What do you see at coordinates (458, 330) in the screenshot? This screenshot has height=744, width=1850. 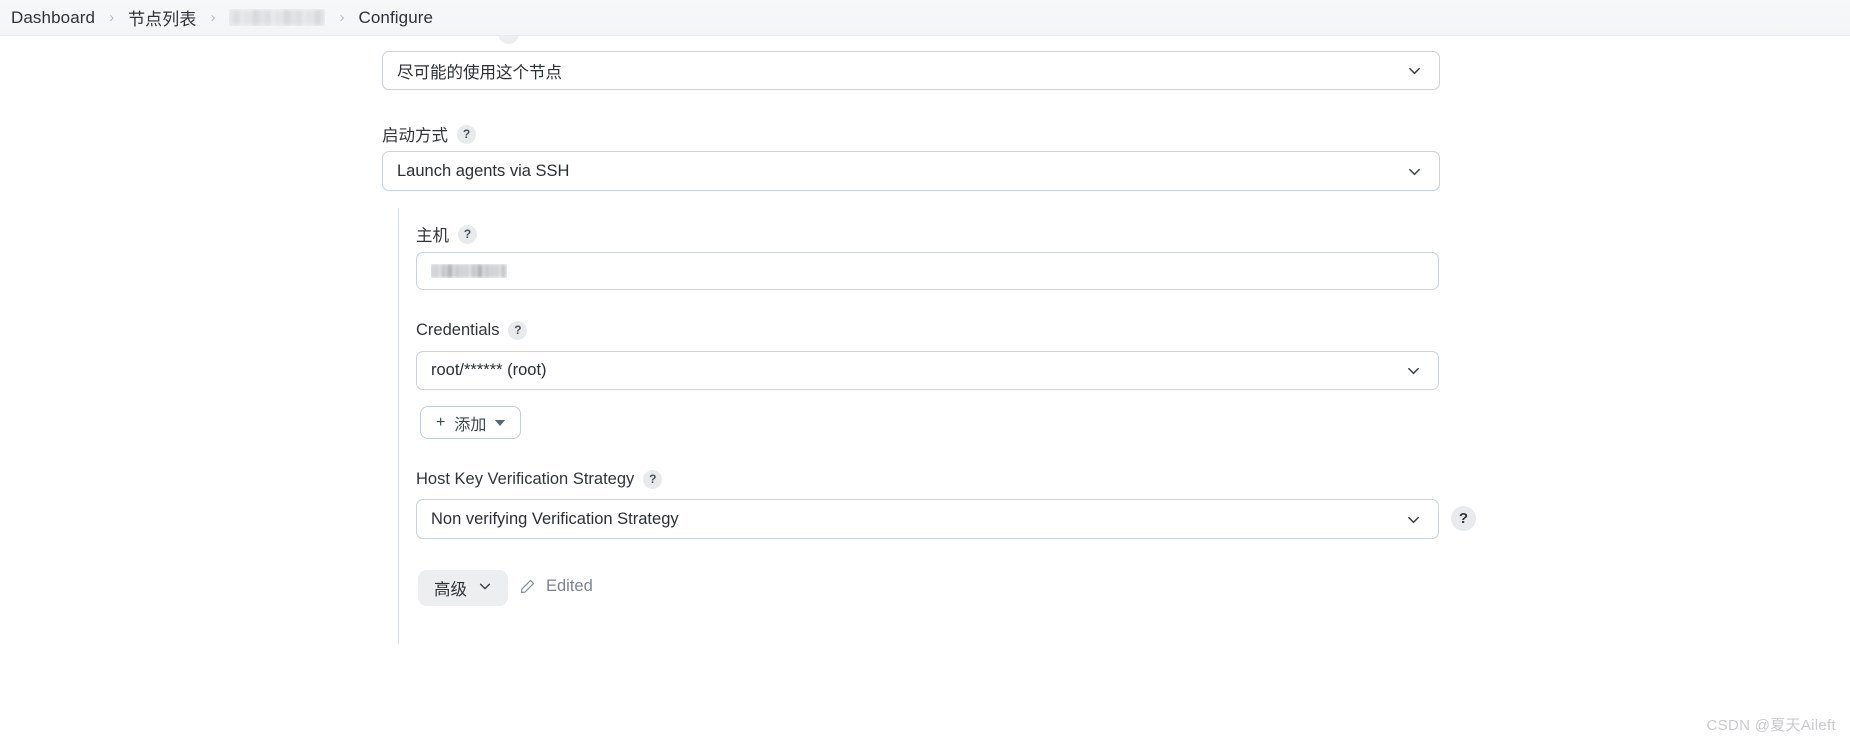 I see `credentials-label: Credentials` at bounding box center [458, 330].